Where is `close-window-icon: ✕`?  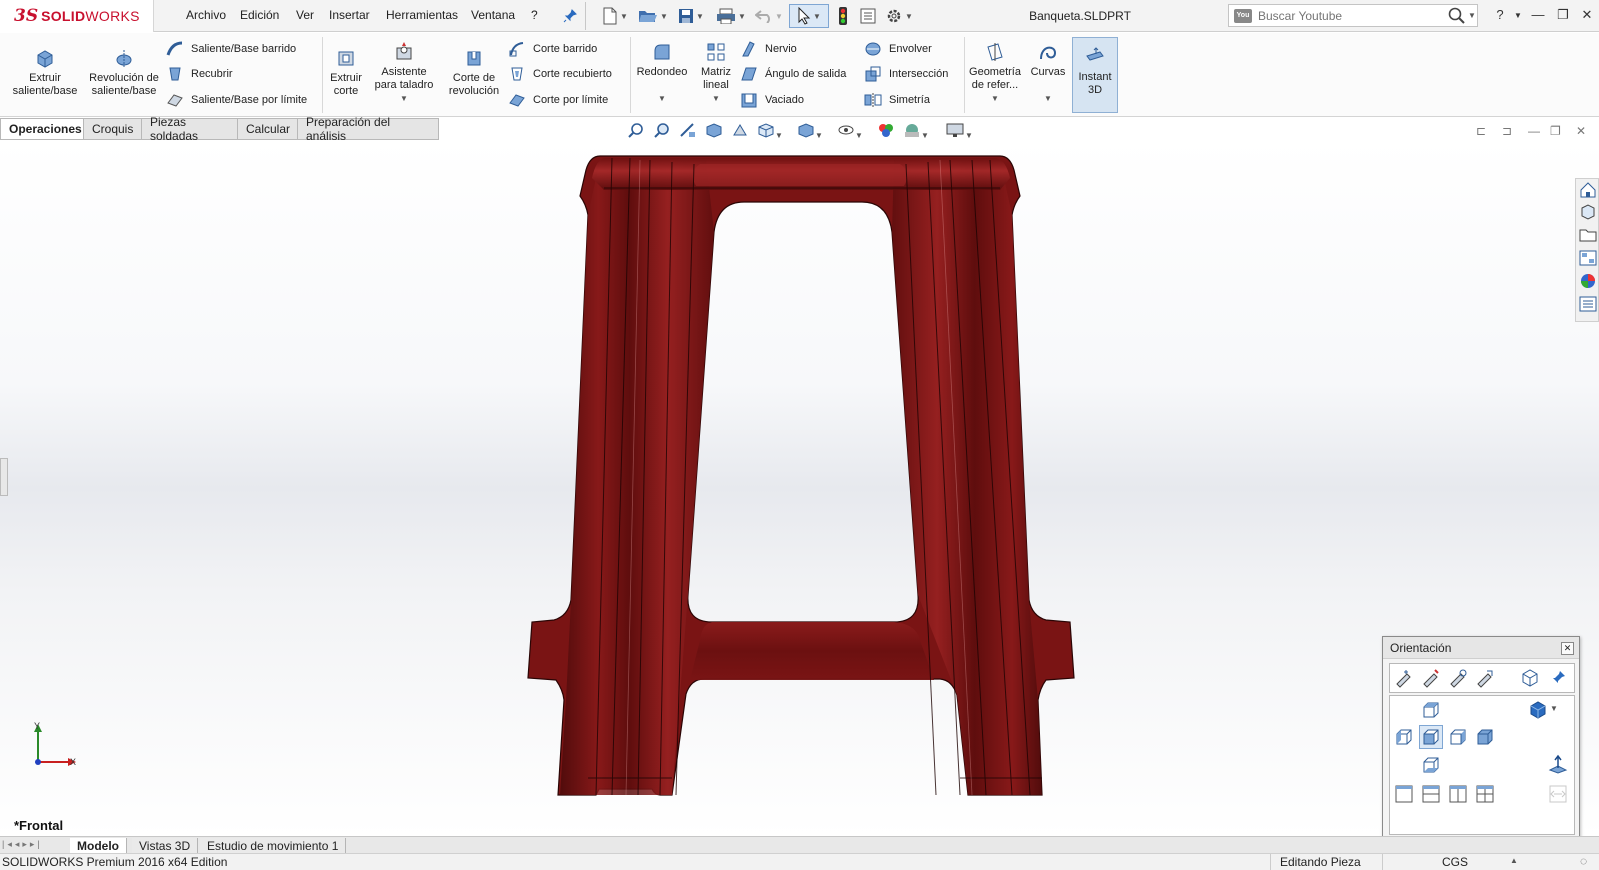 close-window-icon: ✕ is located at coordinates (1587, 15).